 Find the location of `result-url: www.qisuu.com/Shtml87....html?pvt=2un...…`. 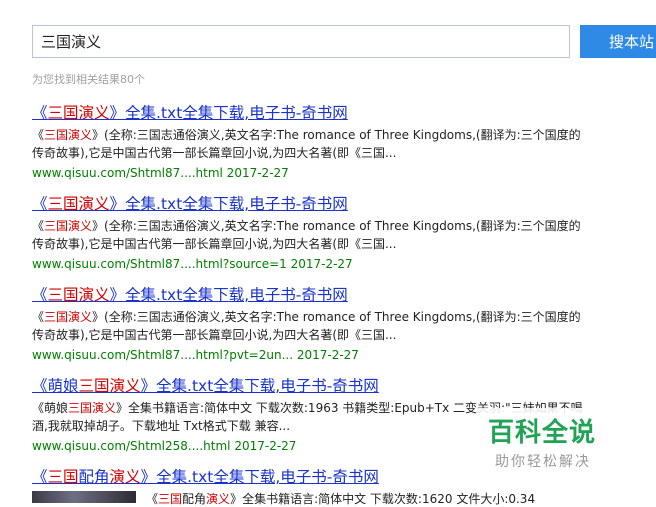

result-url: www.qisuu.com/Shtml87....html?pvt=2un...… is located at coordinates (312, 355).